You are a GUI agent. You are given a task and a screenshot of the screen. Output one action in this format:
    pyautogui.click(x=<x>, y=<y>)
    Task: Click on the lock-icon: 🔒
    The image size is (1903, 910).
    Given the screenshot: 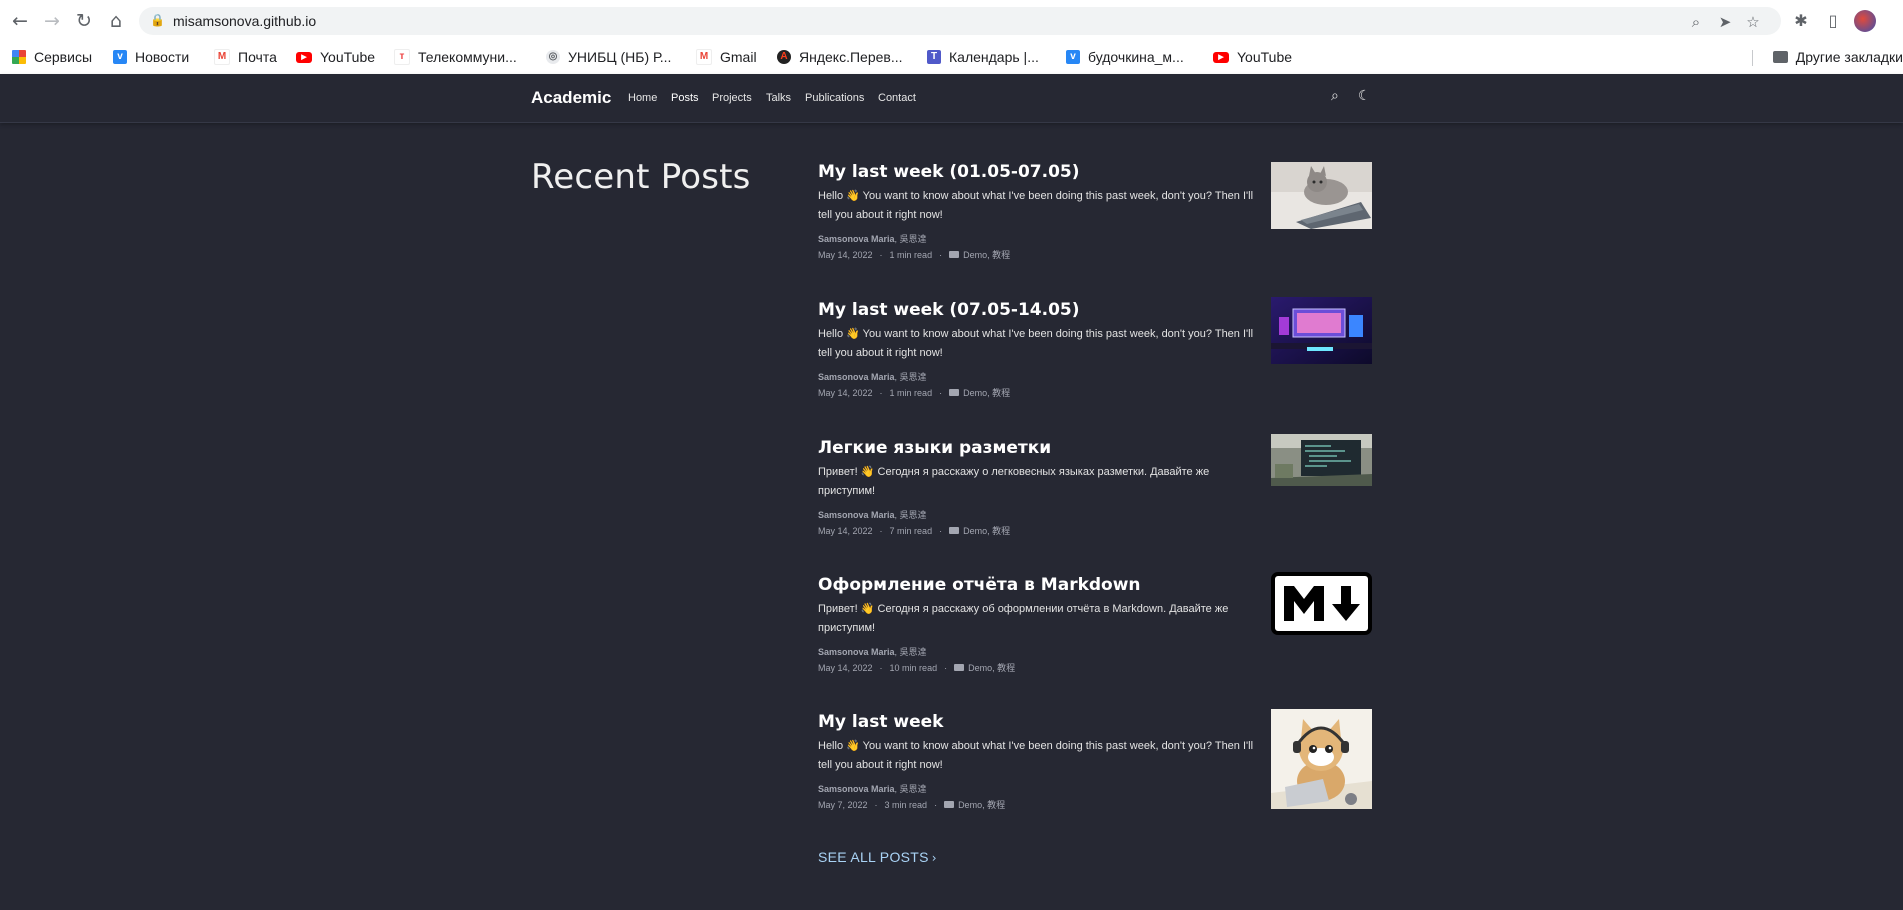 What is the action you would take?
    pyautogui.click(x=157, y=20)
    